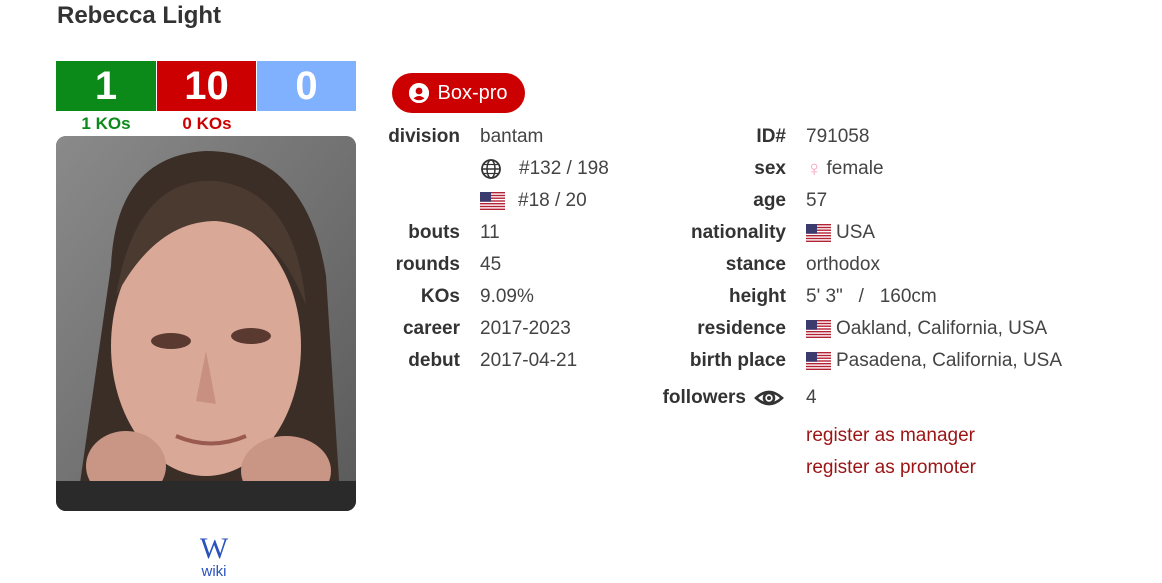  Describe the element at coordinates (855, 168) in the screenshot. I see `sex-value: female` at that location.